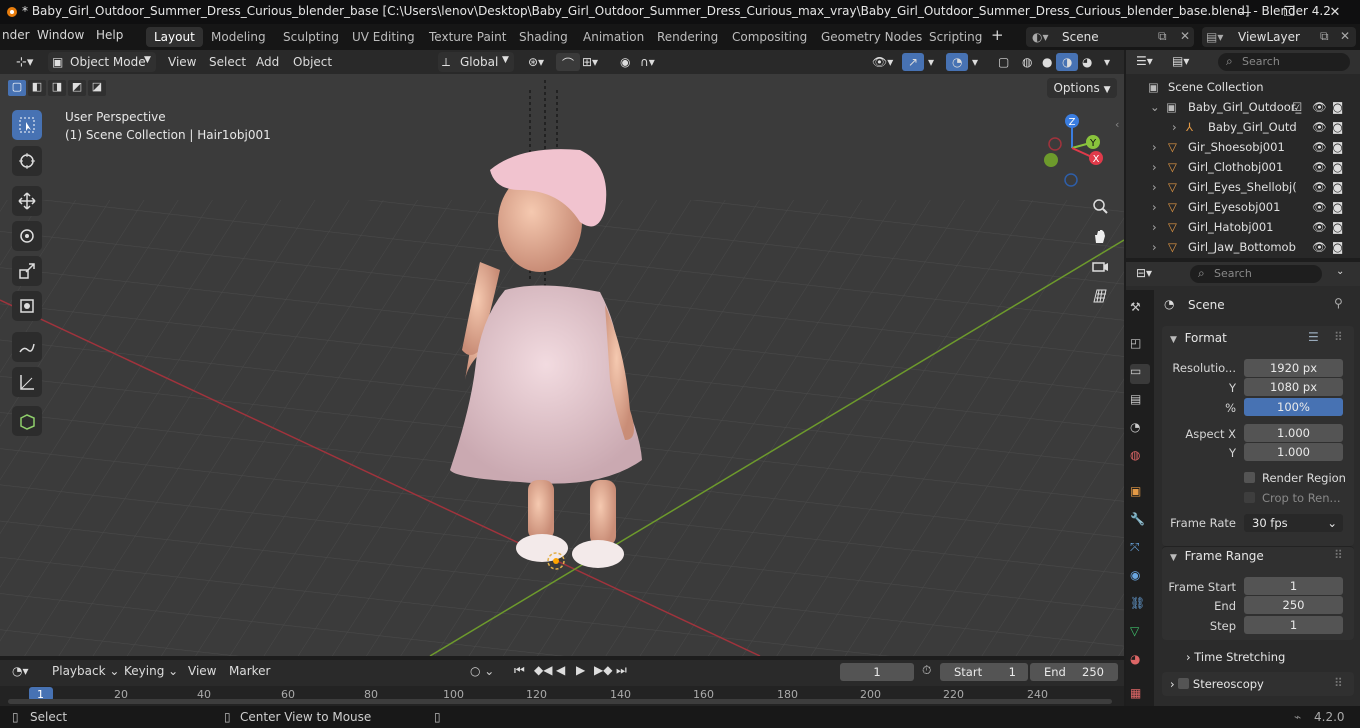  What do you see at coordinates (1162, 36) in the screenshot?
I see `new-scene-icon: ⧉` at bounding box center [1162, 36].